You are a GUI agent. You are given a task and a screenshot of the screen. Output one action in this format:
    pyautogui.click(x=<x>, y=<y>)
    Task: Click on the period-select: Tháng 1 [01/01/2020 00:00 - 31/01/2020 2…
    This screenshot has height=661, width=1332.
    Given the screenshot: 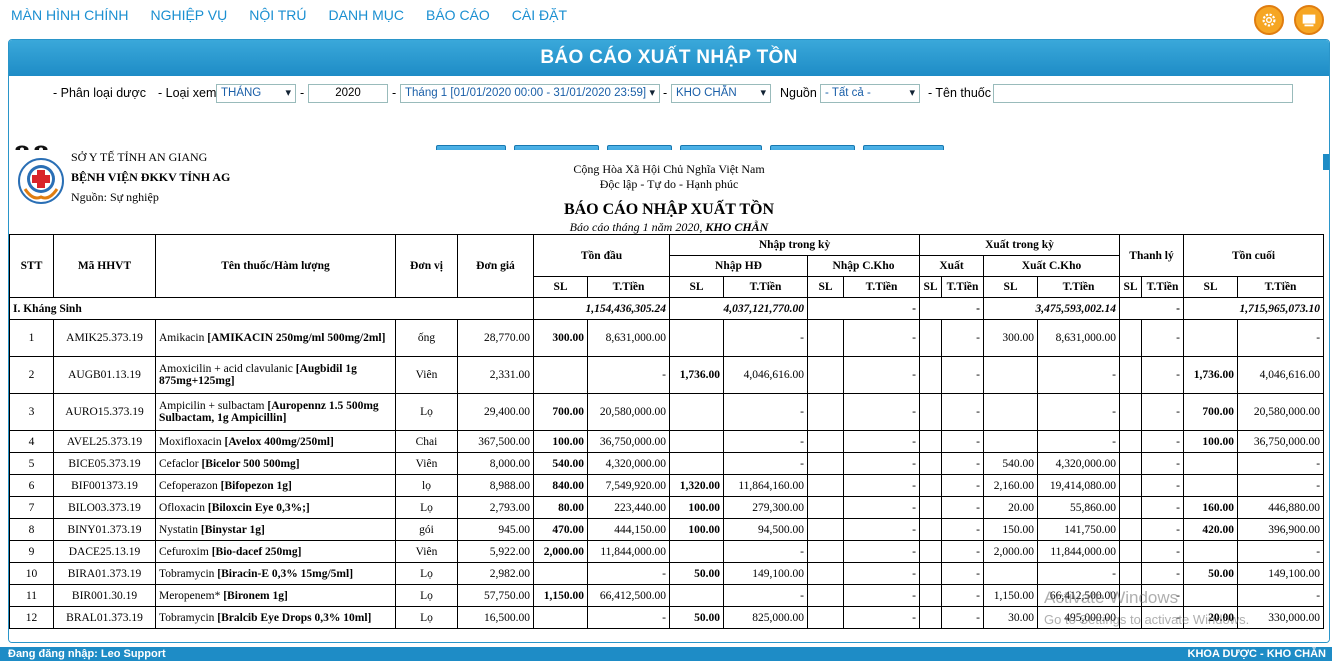 What is the action you would take?
    pyautogui.click(x=530, y=93)
    